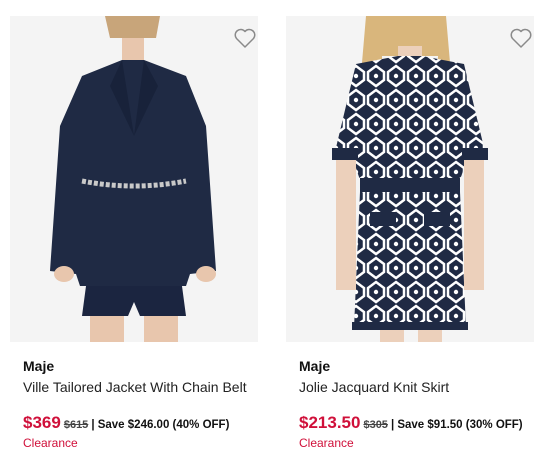 The width and height of the screenshot is (550, 461). Describe the element at coordinates (76, 425) in the screenshot. I see `original-price: $615` at that location.